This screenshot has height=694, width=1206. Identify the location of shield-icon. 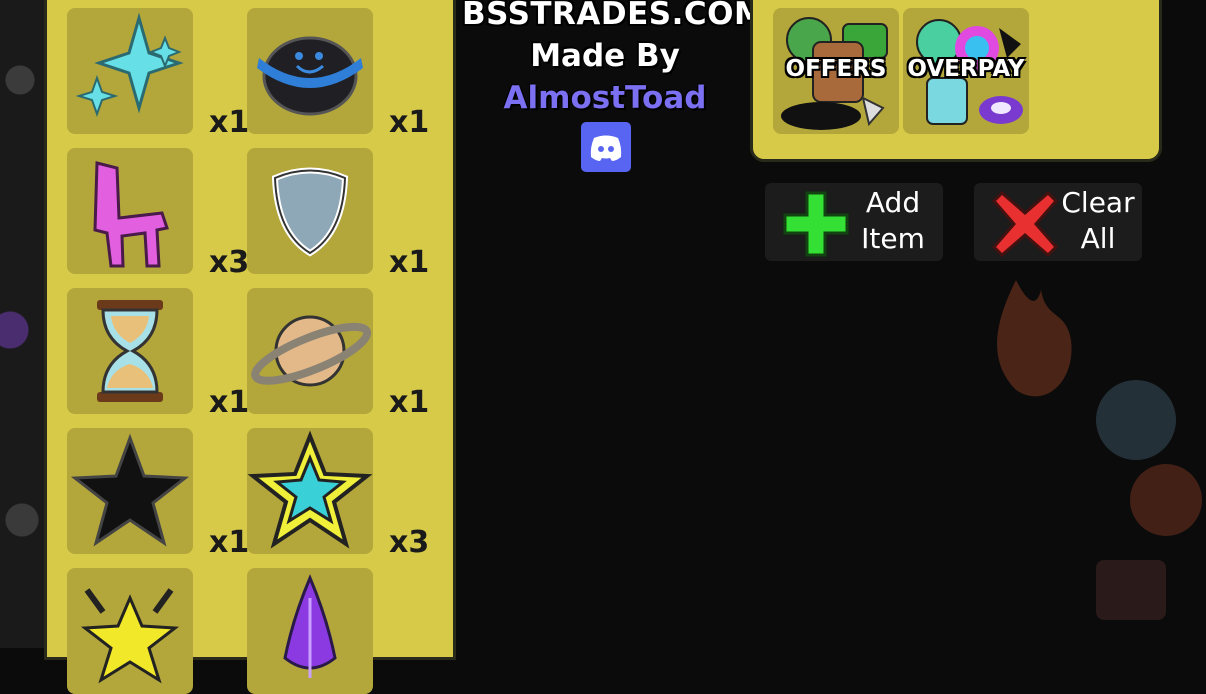
(310, 212).